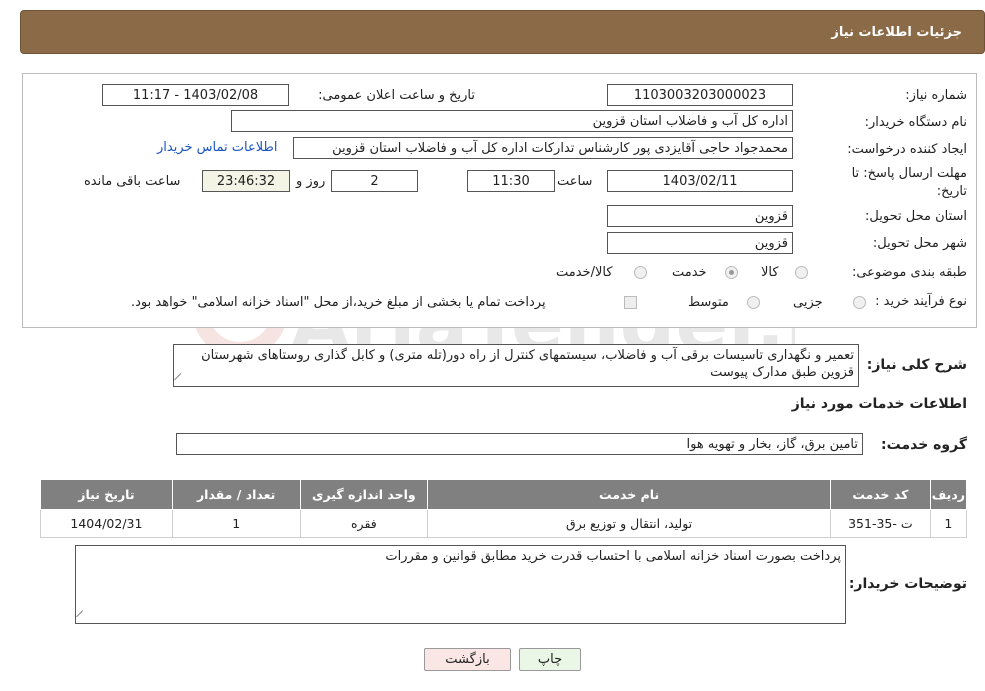 The width and height of the screenshot is (985, 691). What do you see at coordinates (106, 494) in the screenshot?
I see `col-need-date: تاریخ نیاز` at bounding box center [106, 494].